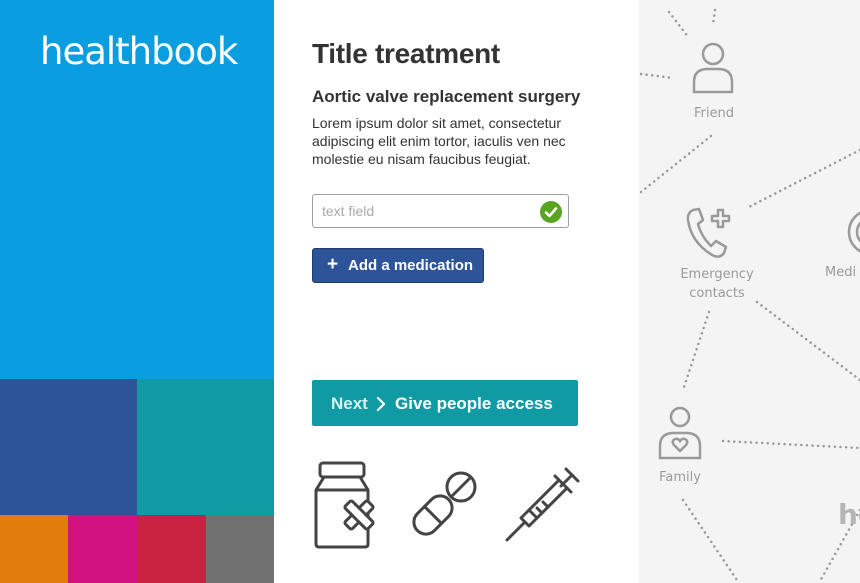 The width and height of the screenshot is (860, 583). I want to click on swatch-blue, so click(68, 447).